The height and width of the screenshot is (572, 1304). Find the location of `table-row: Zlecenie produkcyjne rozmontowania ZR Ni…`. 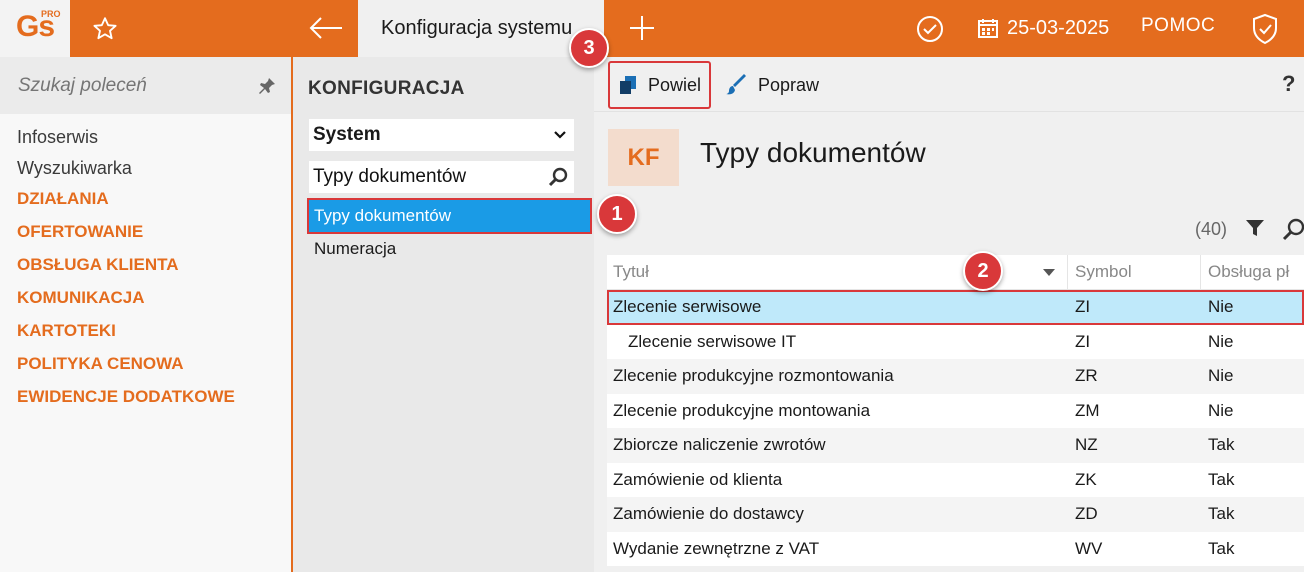

table-row: Zlecenie produkcyjne rozmontowania ZR Ni… is located at coordinates (955, 376).